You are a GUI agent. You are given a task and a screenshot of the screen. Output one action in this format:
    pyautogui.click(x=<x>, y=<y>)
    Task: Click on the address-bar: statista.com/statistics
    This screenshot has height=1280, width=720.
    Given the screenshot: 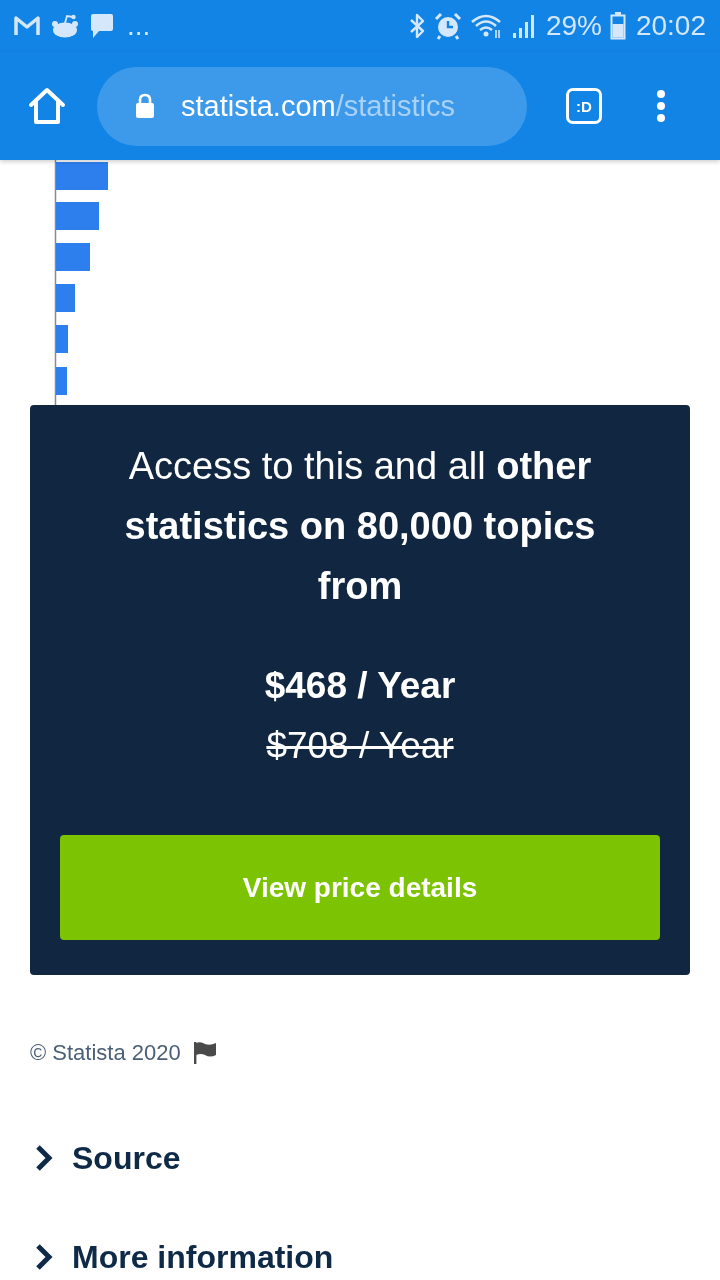 What is the action you would take?
    pyautogui.click(x=312, y=106)
    